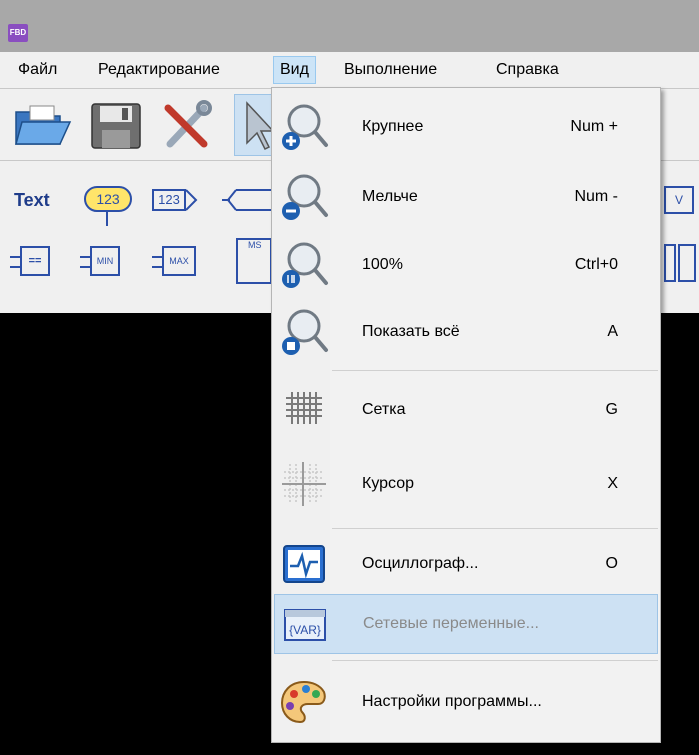 The height and width of the screenshot is (755, 699). What do you see at coordinates (466, 332) in the screenshot?
I see `menu-item-zoom-fit: Показать всё A` at bounding box center [466, 332].